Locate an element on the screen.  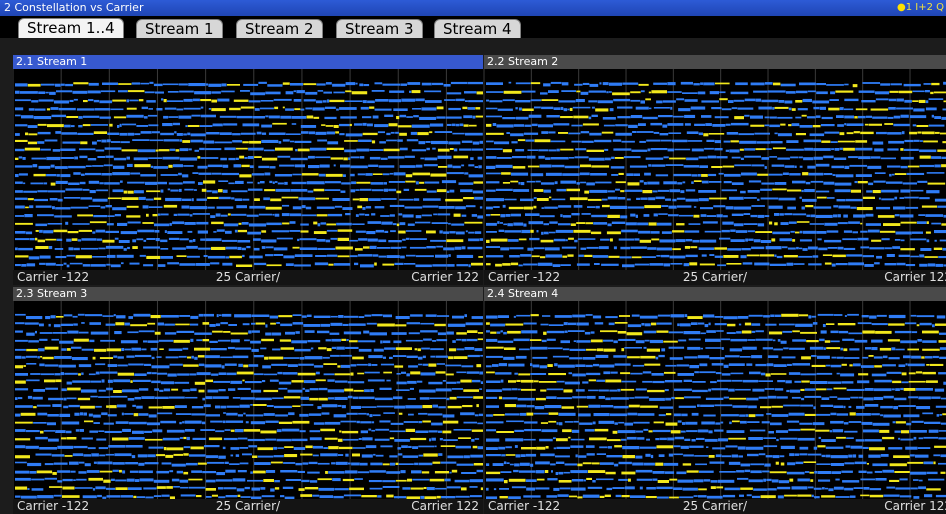
tab-stream-1-4: Stream 1..4 is located at coordinates (71, 28).